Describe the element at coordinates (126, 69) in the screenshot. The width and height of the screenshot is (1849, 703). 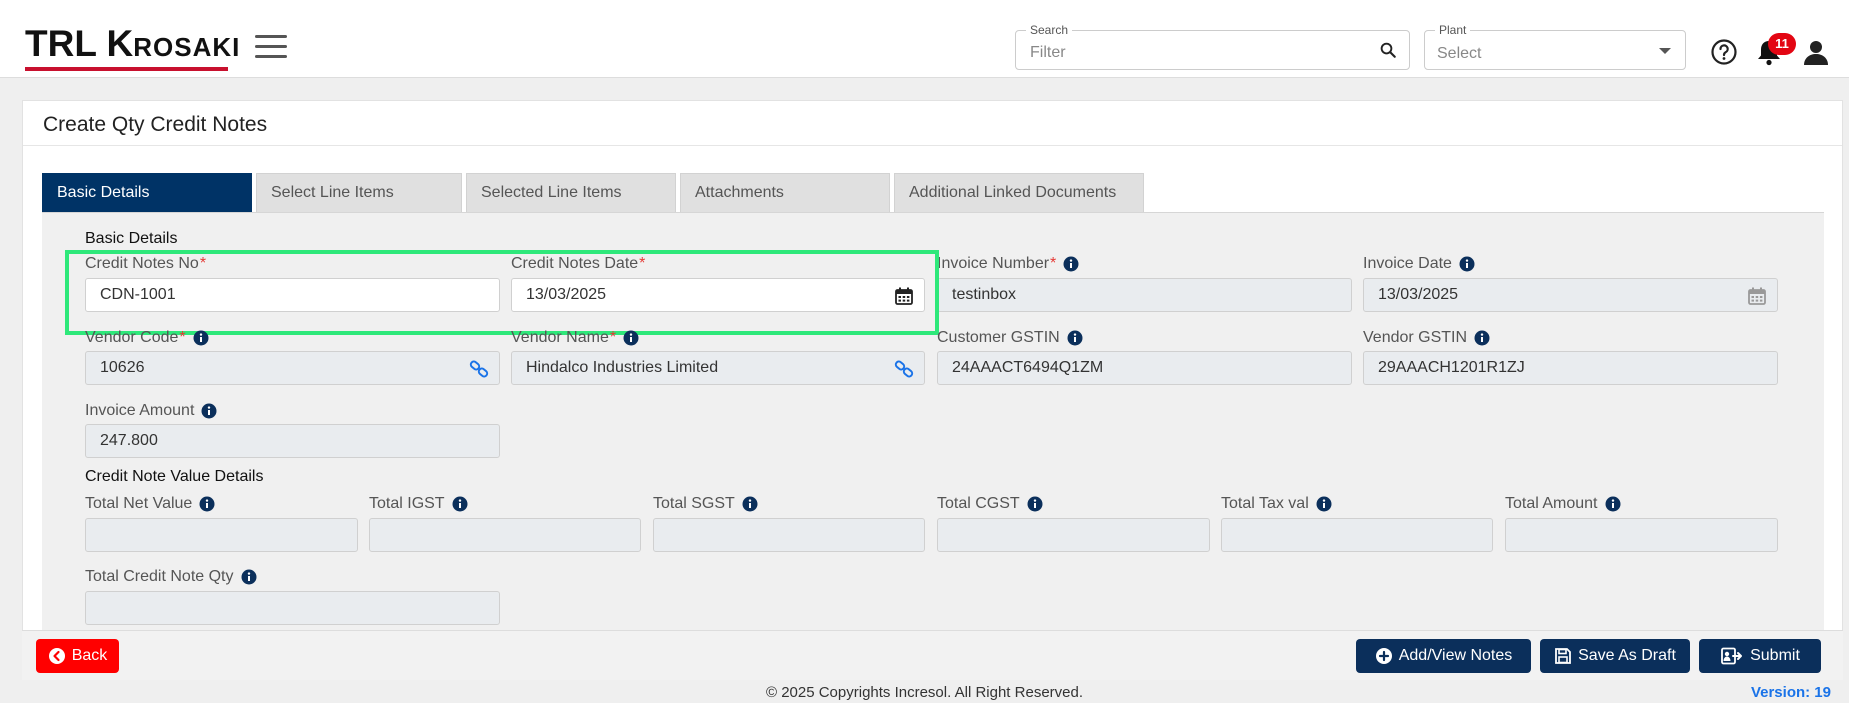
I see `logo-underline` at that location.